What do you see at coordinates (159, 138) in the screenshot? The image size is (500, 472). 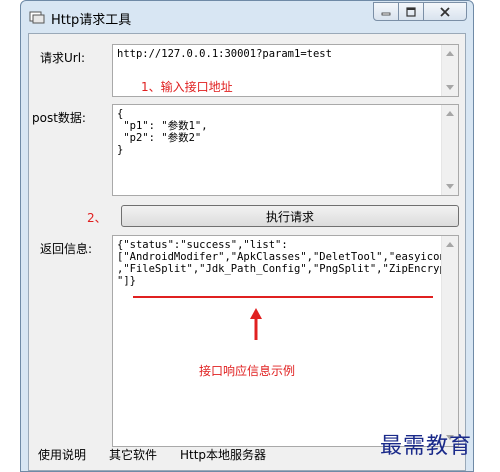 I see `post-line: "p2": "参数2"` at bounding box center [159, 138].